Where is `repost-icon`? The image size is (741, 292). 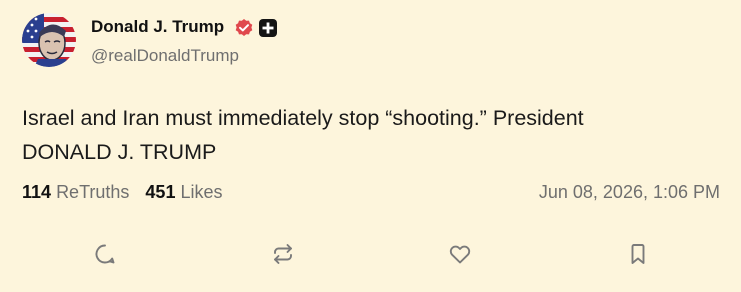 repost-icon is located at coordinates (283, 254).